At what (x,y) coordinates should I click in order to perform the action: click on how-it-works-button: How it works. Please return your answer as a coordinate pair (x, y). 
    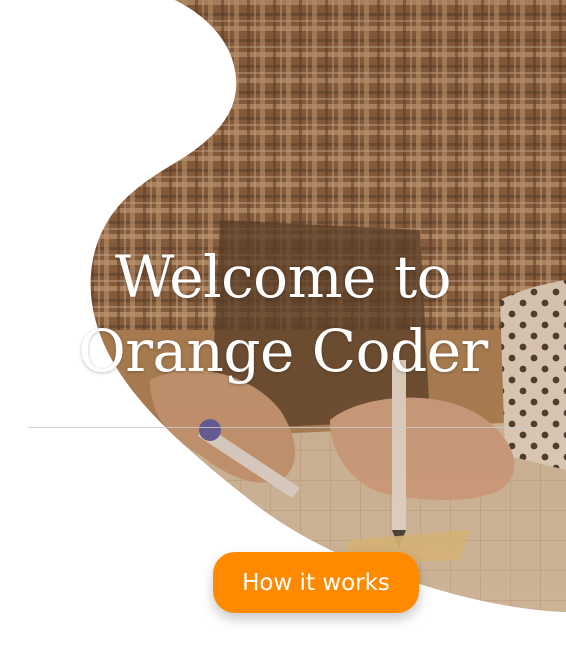
    Looking at the image, I should click on (316, 582).